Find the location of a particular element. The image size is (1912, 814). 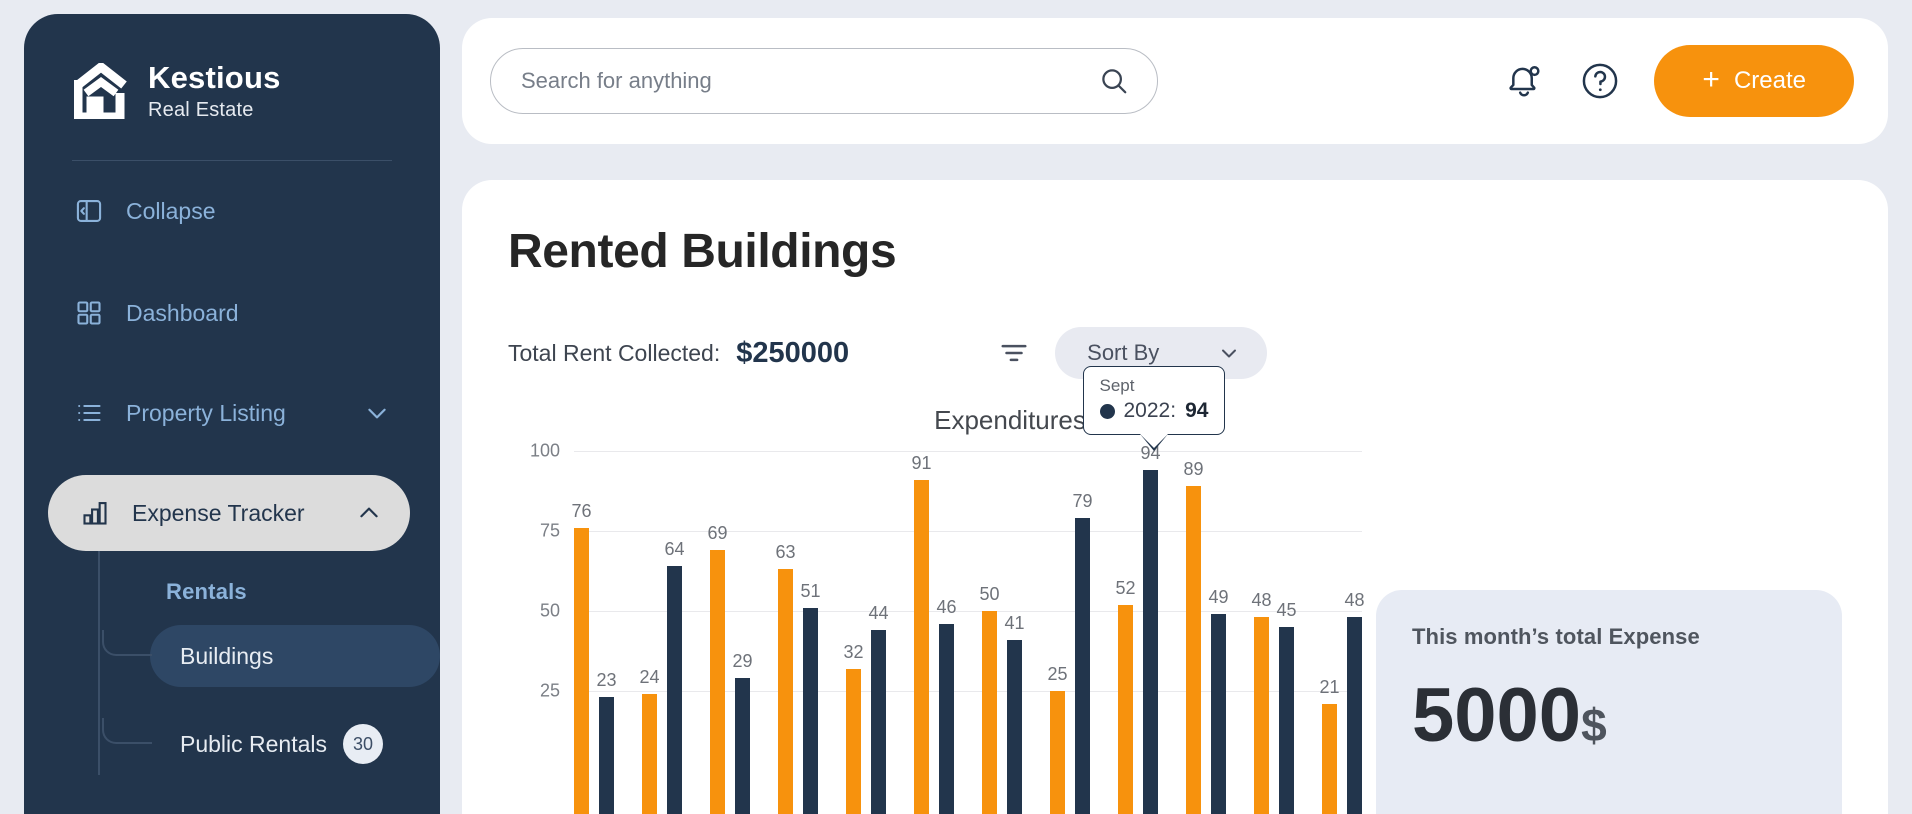

bar-value-label: 50 is located at coordinates (989, 594).